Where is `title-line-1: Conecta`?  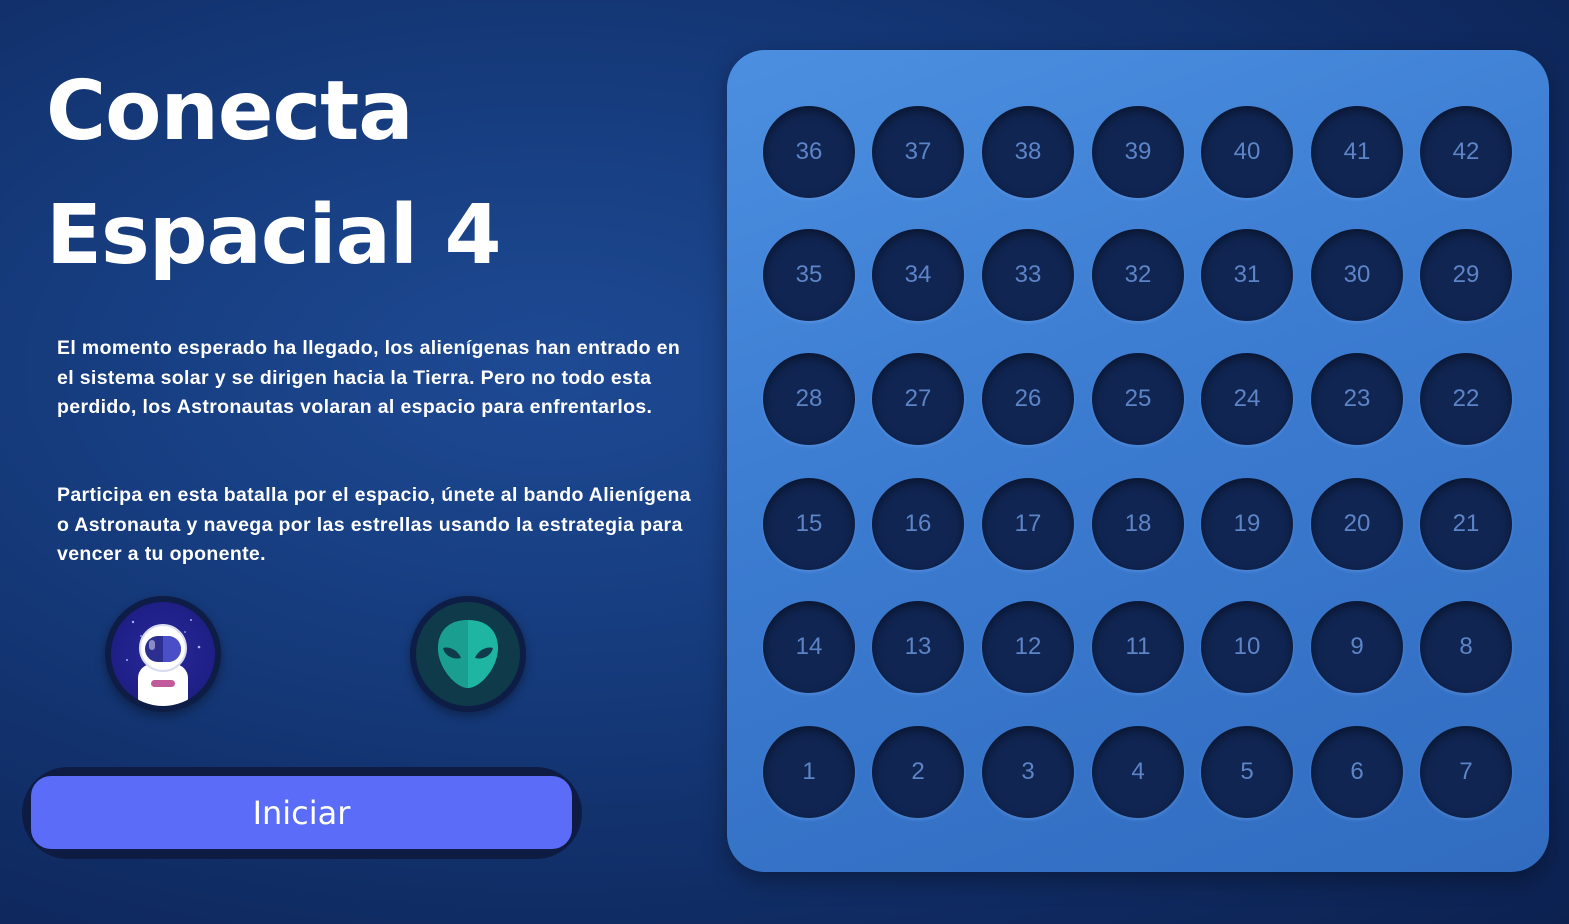
title-line-1: Conecta is located at coordinates (230, 111).